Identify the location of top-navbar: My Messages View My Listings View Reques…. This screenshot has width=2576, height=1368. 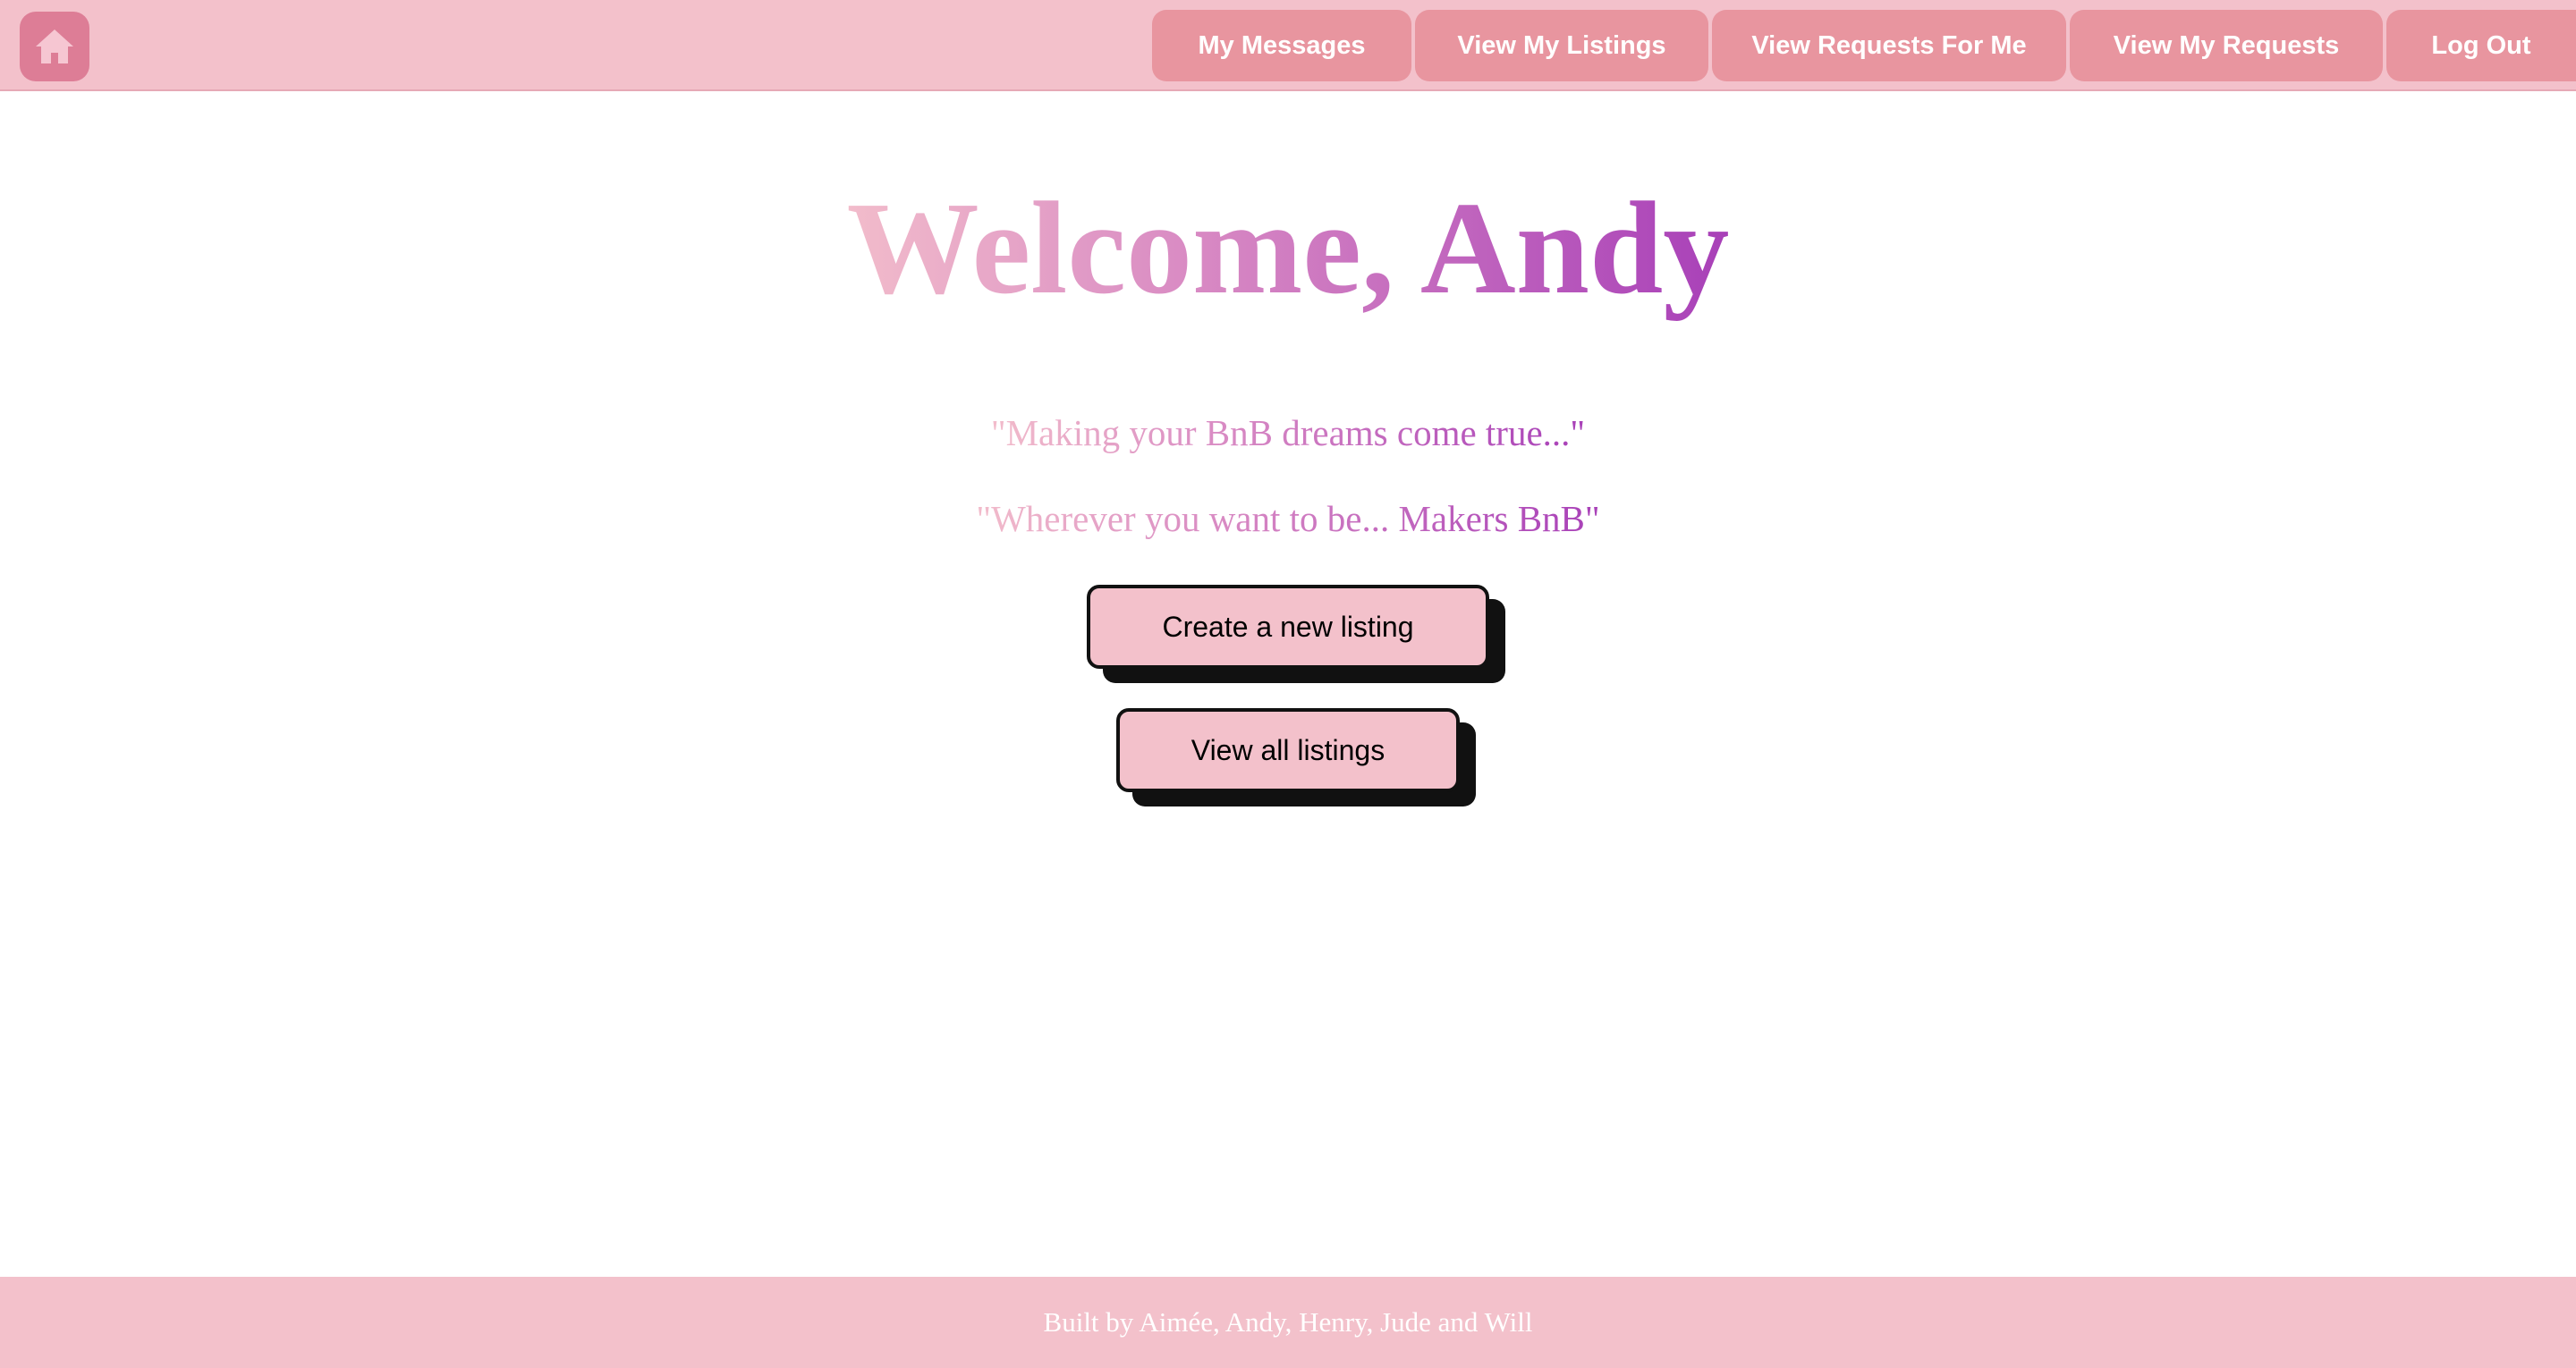
(1288, 45).